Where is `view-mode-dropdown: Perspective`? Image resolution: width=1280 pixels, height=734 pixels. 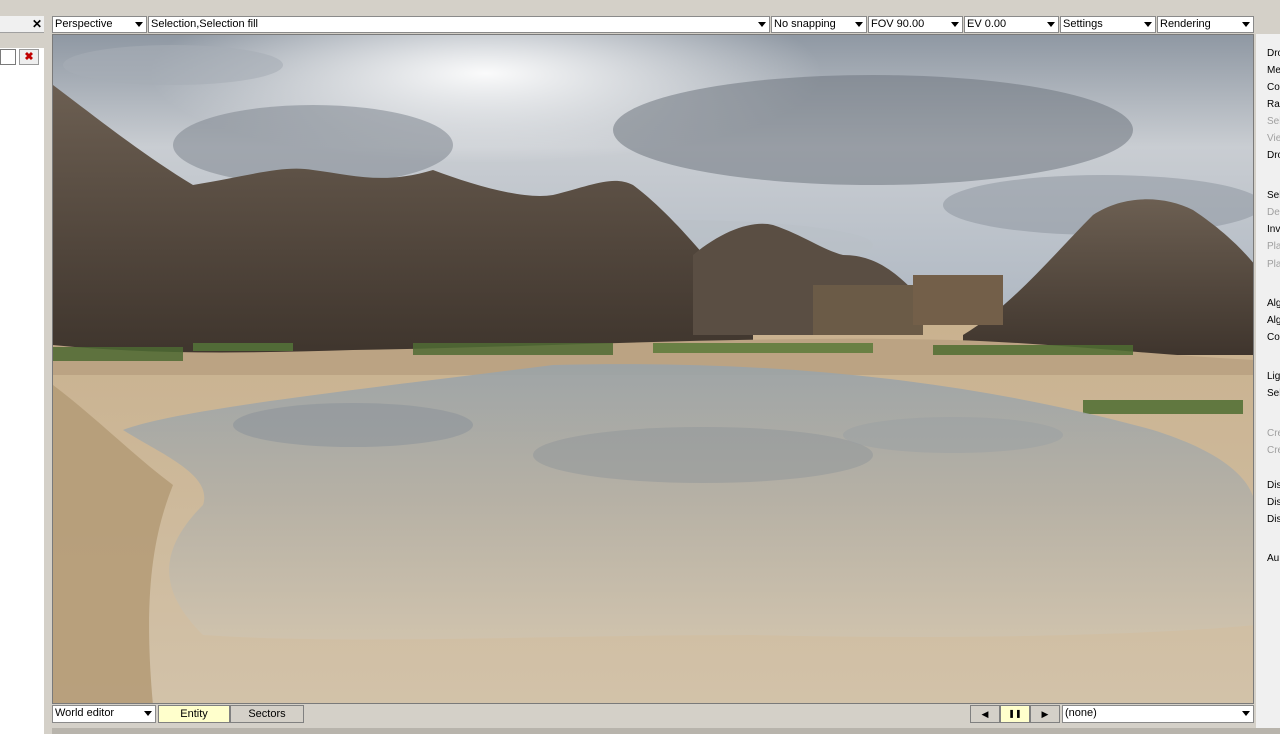
view-mode-dropdown: Perspective is located at coordinates (99, 24).